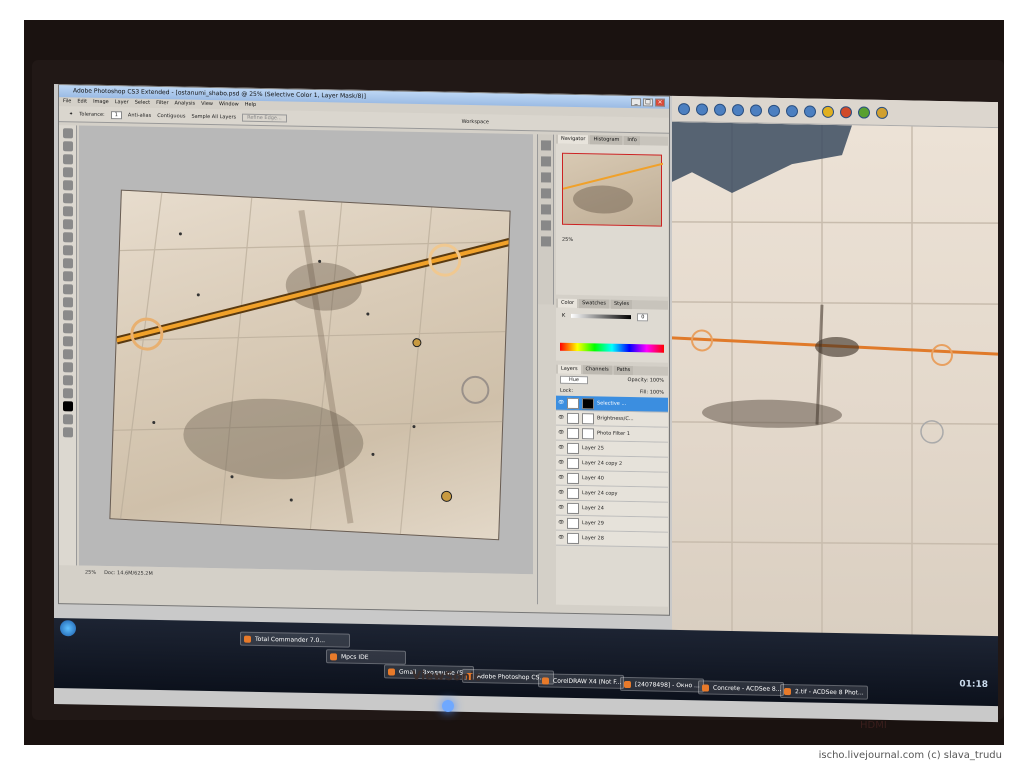  I want to click on system-clock: 01:18, so click(973, 684).